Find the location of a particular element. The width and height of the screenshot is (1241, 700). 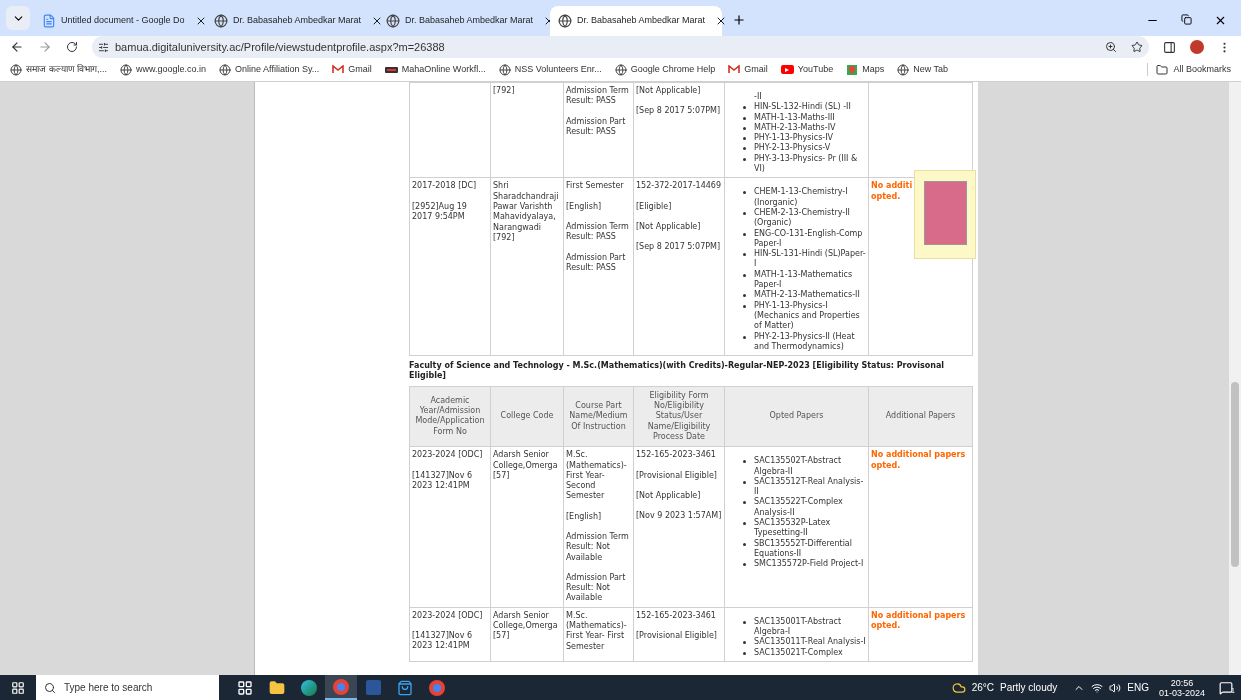

notice-text: No additional papers is located at coordinates (919, 615).